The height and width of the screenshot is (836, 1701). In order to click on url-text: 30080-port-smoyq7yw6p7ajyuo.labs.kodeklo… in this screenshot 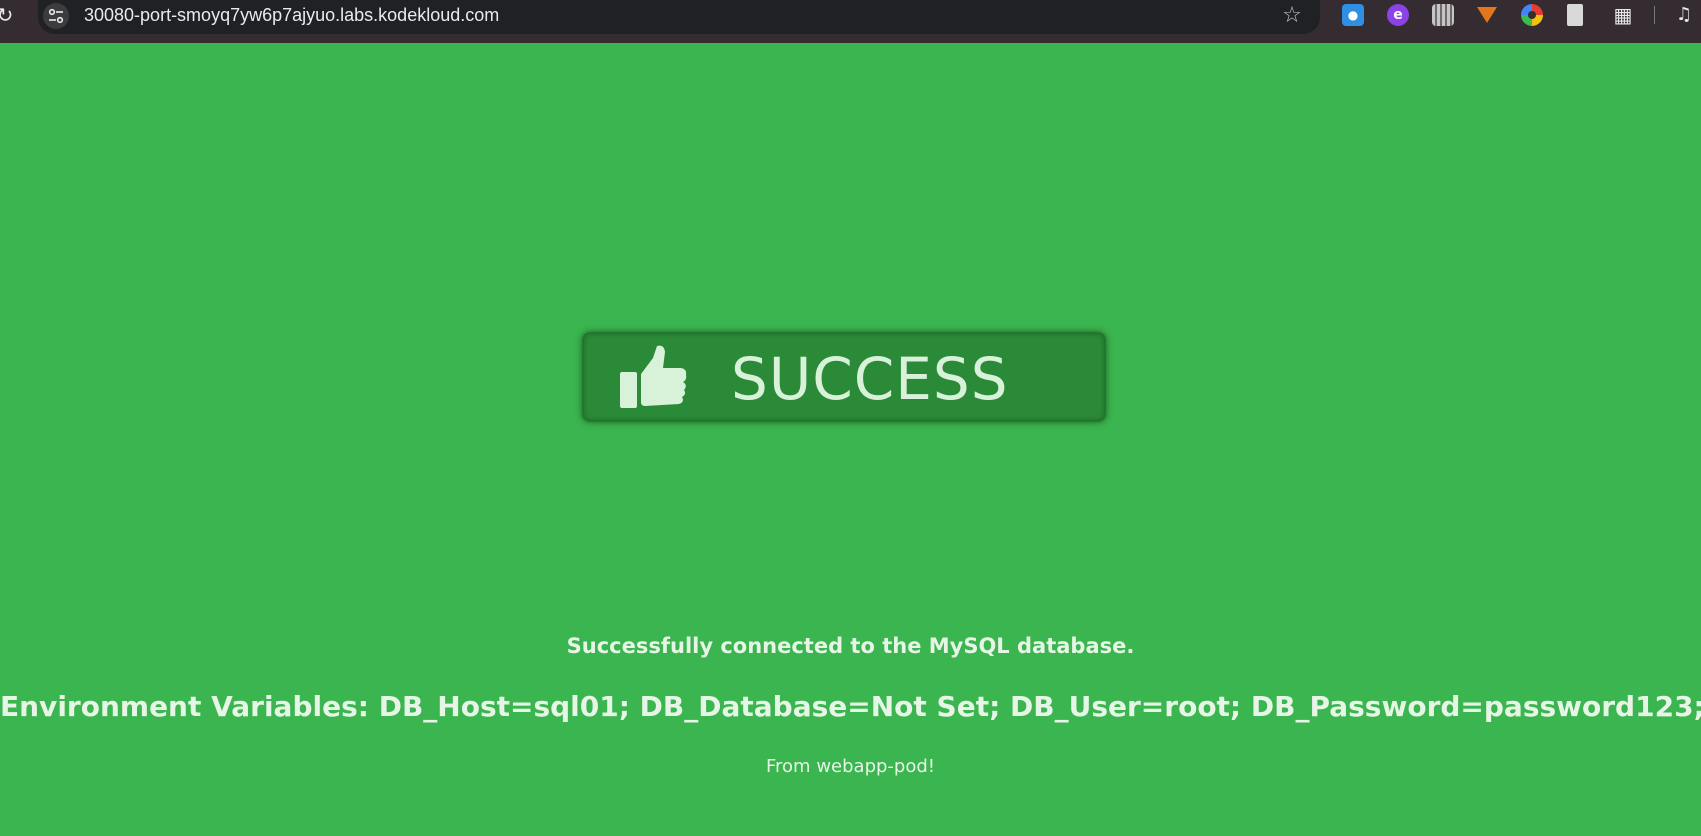, I will do `click(291, 15)`.